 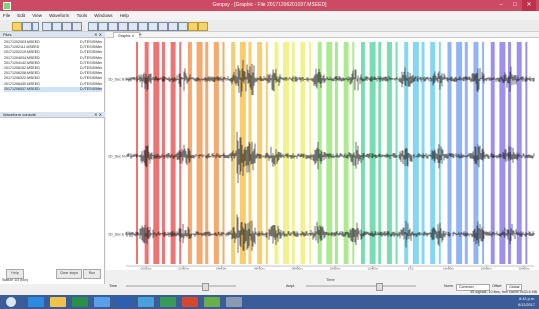 I want to click on rotate-icon, so click(x=133, y=26).